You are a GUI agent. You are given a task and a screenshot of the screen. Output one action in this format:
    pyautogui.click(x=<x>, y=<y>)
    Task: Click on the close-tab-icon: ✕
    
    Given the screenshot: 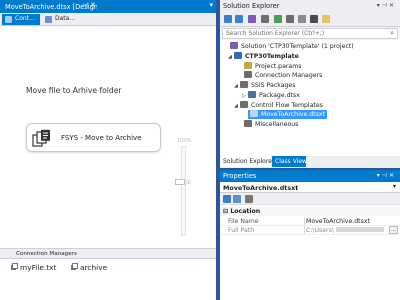 What is the action you would take?
    pyautogui.click(x=93, y=5)
    